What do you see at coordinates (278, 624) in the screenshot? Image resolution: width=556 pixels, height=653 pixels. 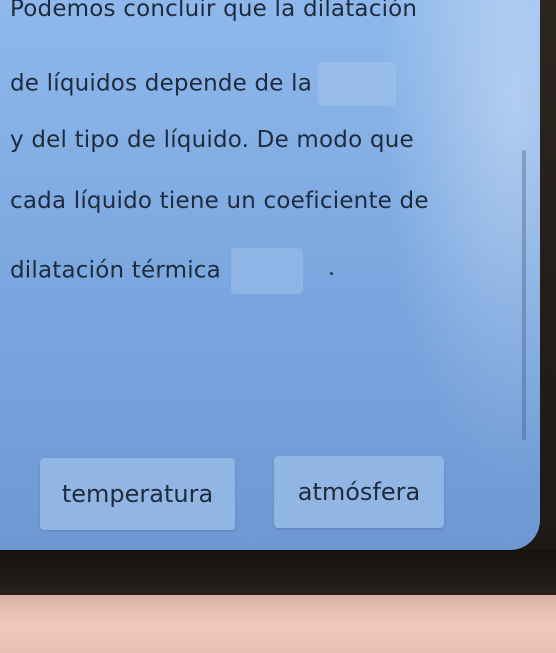 I see `phone-case-edge` at bounding box center [278, 624].